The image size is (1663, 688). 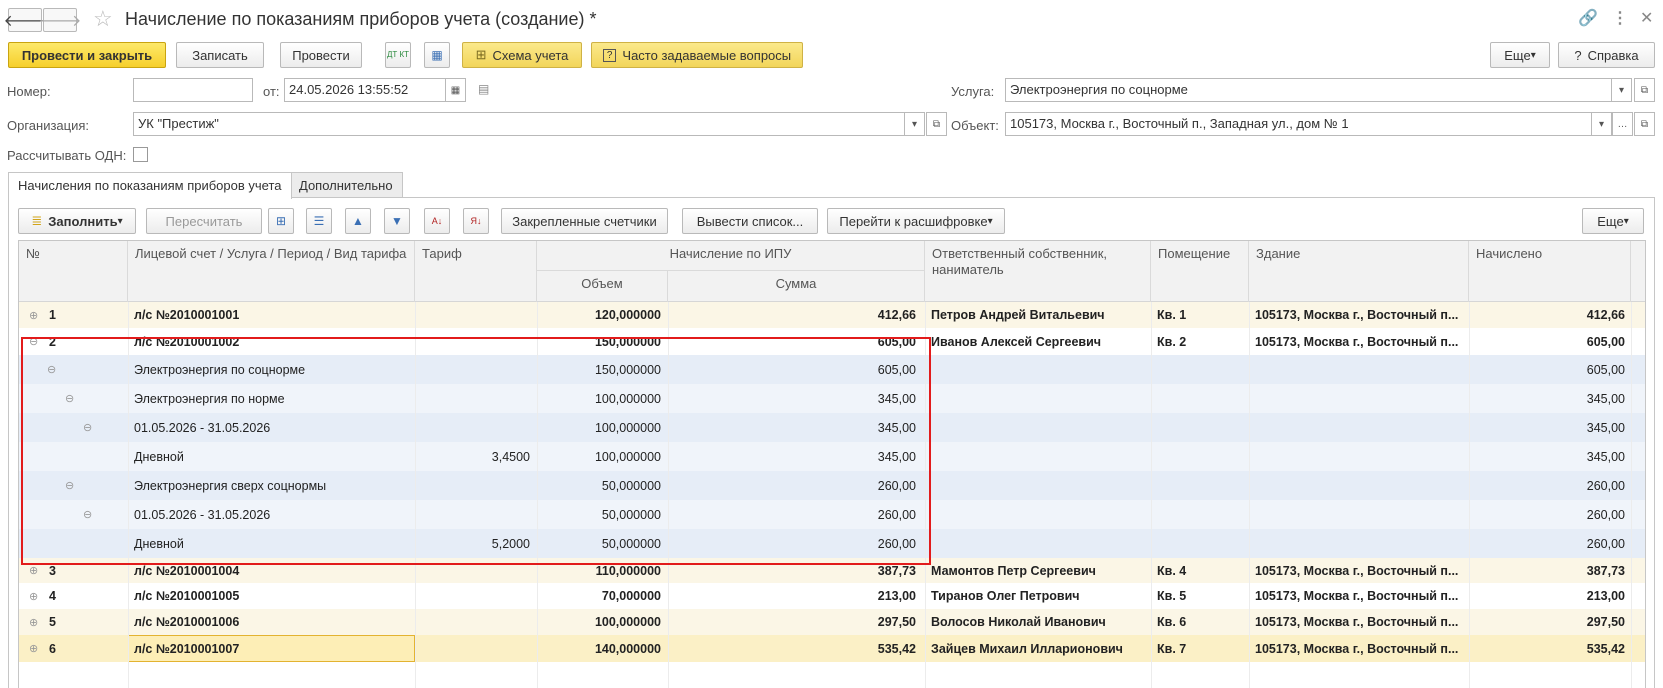 I want to click on cell-charged: 260,00, so click(x=1605, y=543).